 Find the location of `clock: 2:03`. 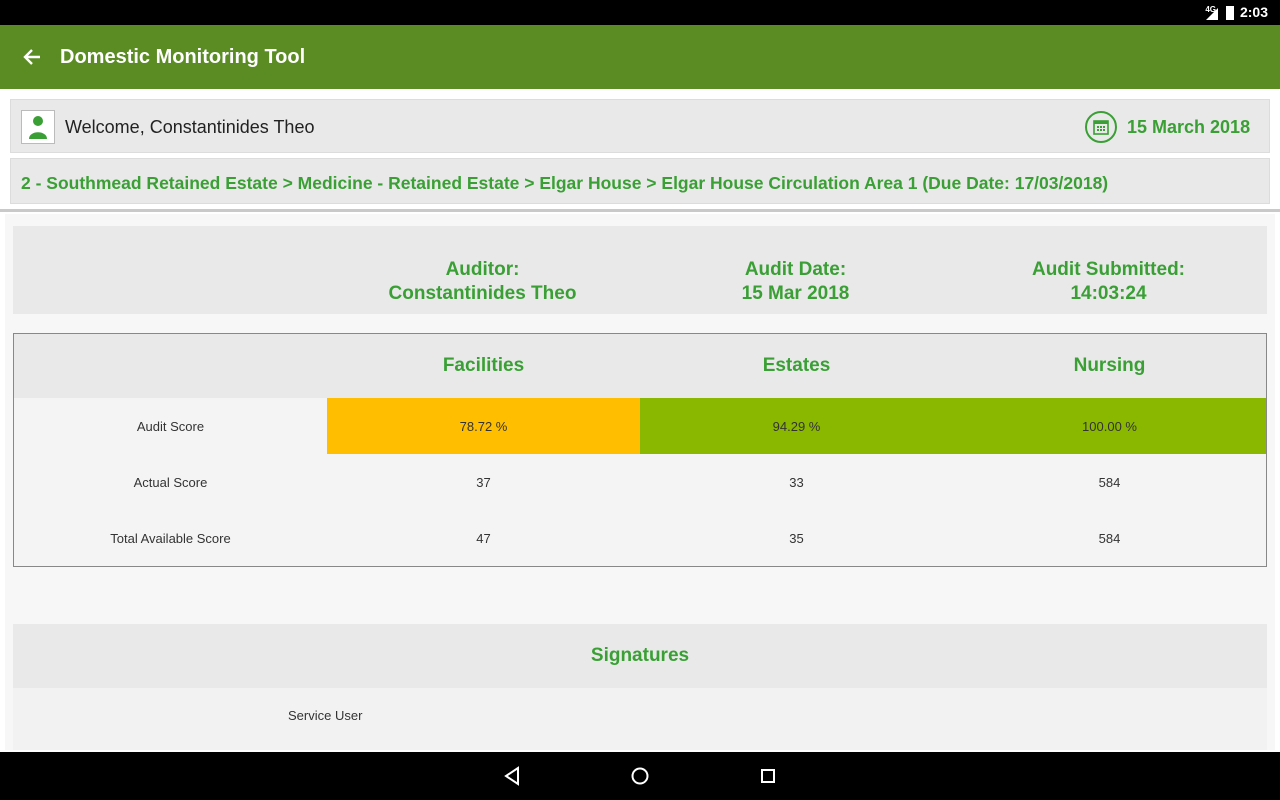

clock: 2:03 is located at coordinates (1253, 12).